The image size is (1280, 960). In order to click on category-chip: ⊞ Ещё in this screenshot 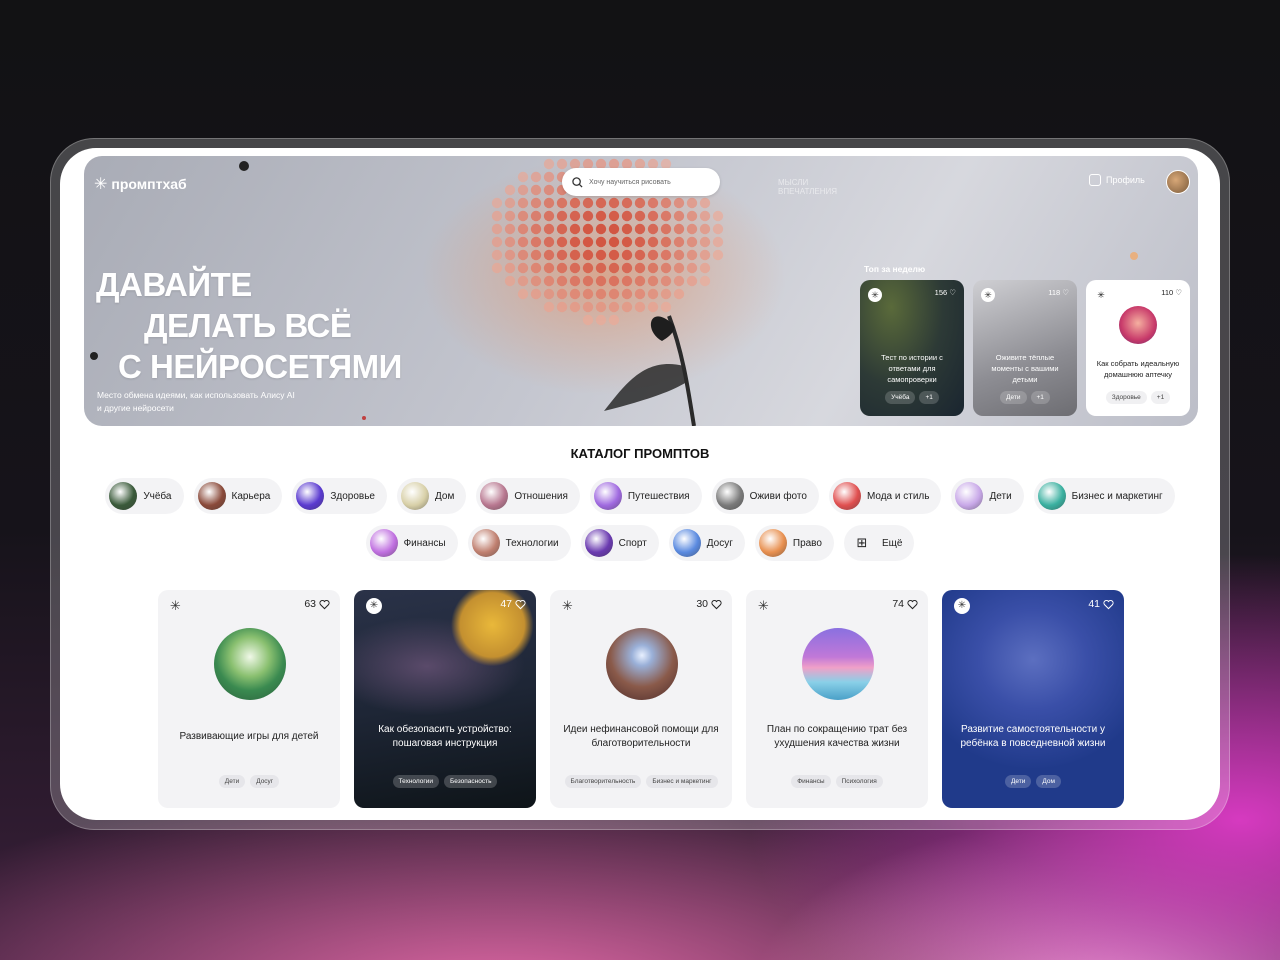, I will do `click(879, 543)`.